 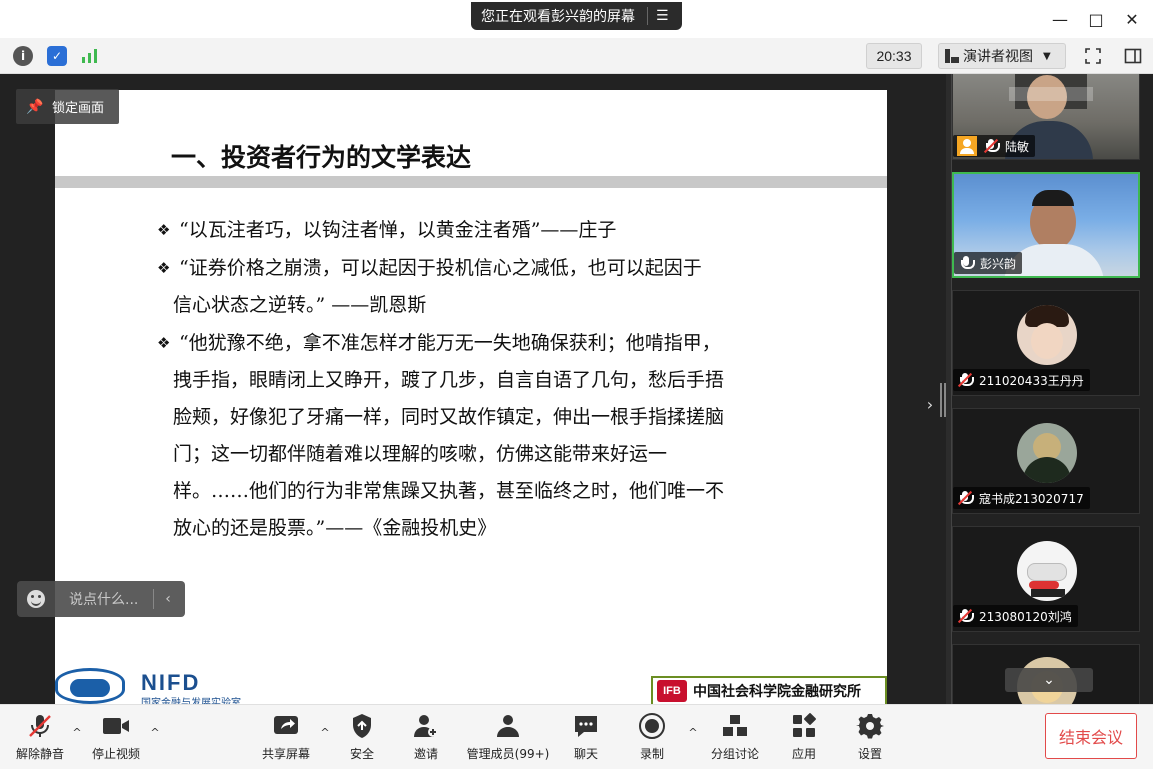 What do you see at coordinates (300, 305) in the screenshot?
I see `bullet-line: 信心状态之逆转。” ——凯恩斯` at bounding box center [300, 305].